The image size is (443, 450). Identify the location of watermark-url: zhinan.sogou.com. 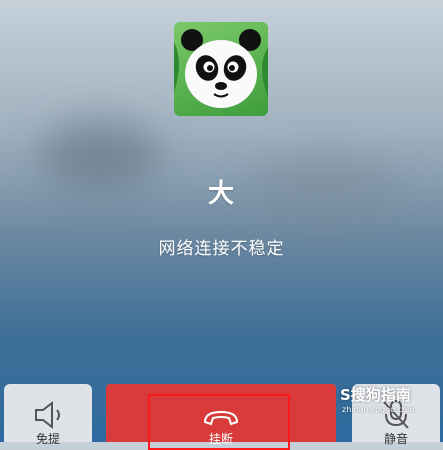
(378, 409).